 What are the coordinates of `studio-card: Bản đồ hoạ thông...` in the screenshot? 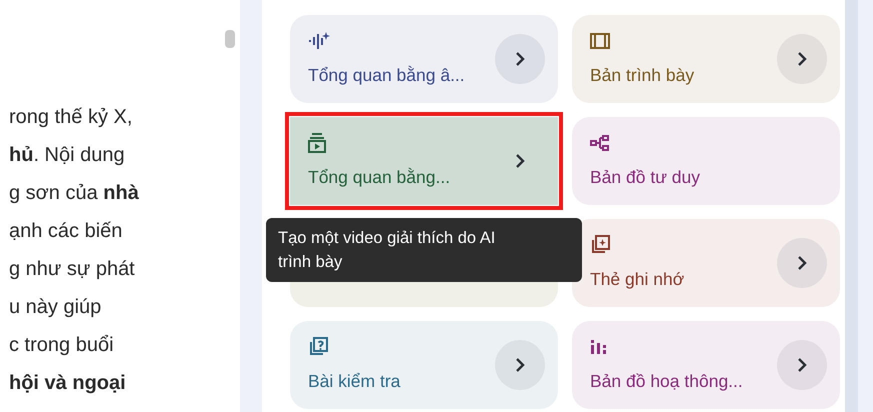 It's located at (706, 365).